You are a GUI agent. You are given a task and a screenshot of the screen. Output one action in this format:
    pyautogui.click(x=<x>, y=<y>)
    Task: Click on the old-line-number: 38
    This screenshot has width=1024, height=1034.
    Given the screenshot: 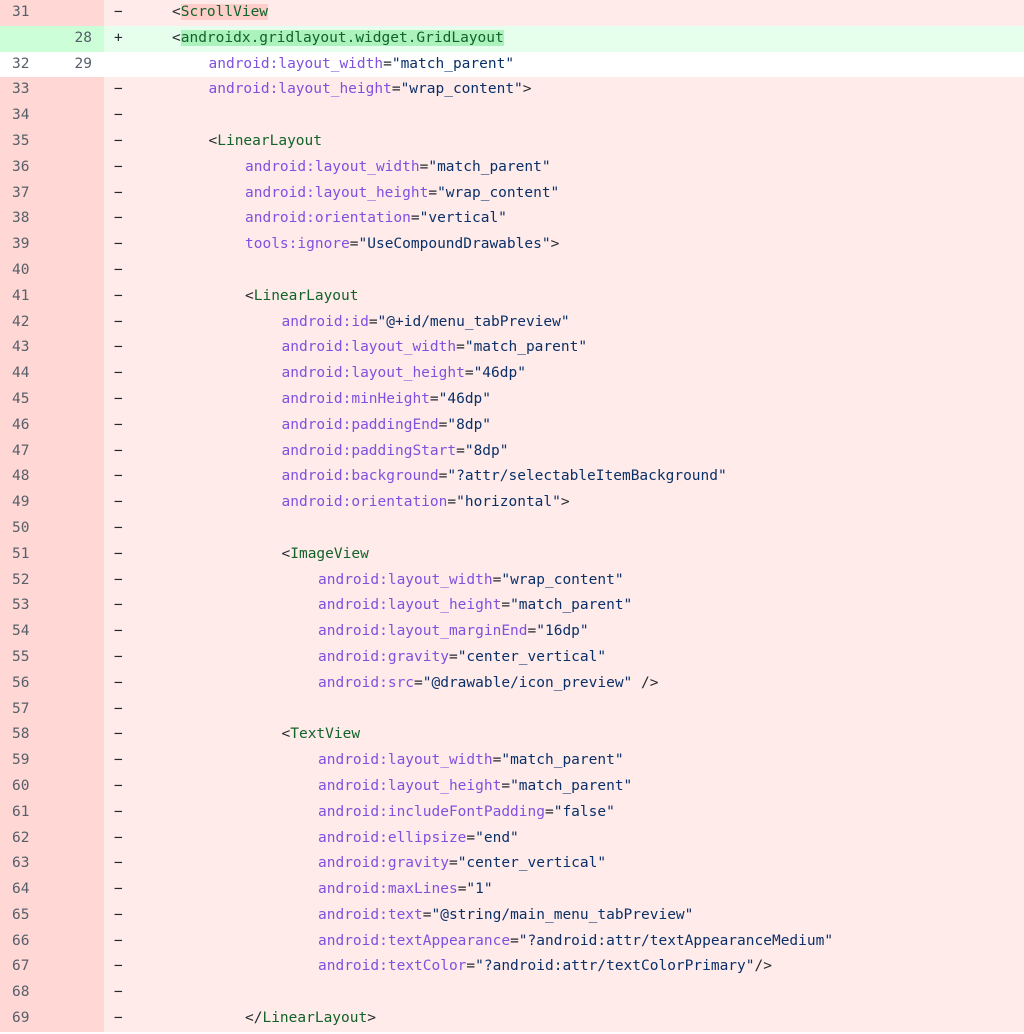 What is the action you would take?
    pyautogui.click(x=26, y=219)
    